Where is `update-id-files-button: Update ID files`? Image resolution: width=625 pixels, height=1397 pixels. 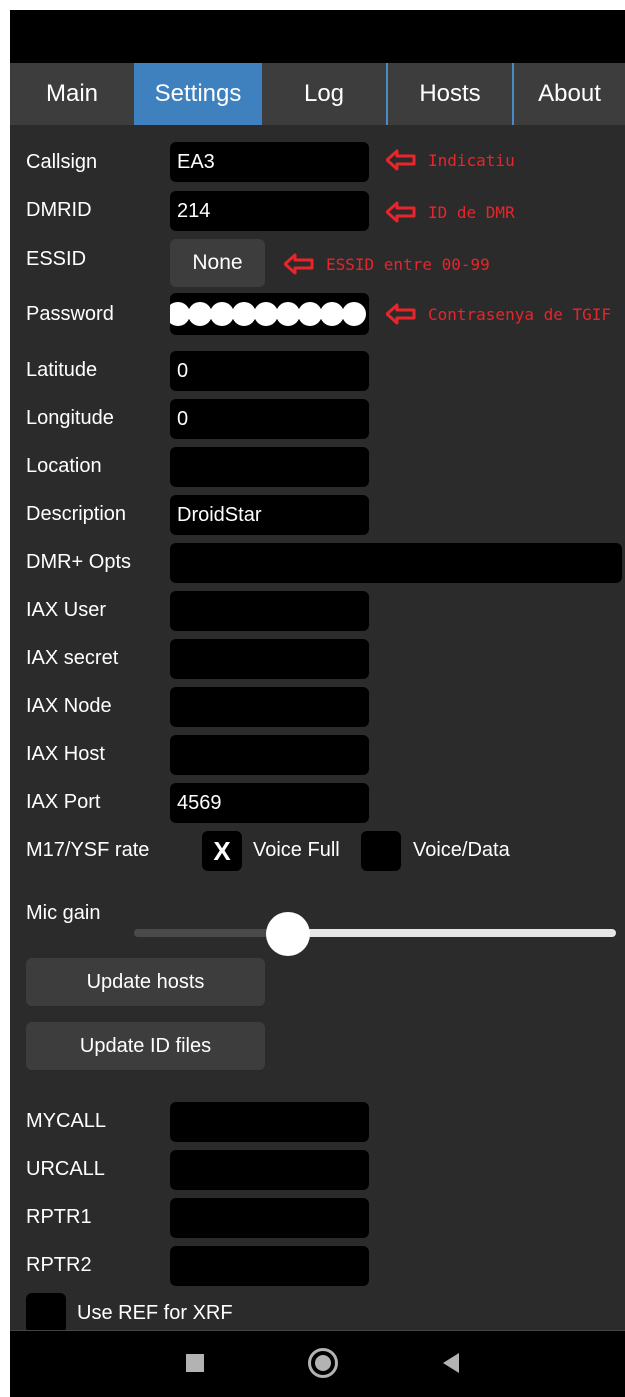
update-id-files-button: Update ID files is located at coordinates (145, 1046).